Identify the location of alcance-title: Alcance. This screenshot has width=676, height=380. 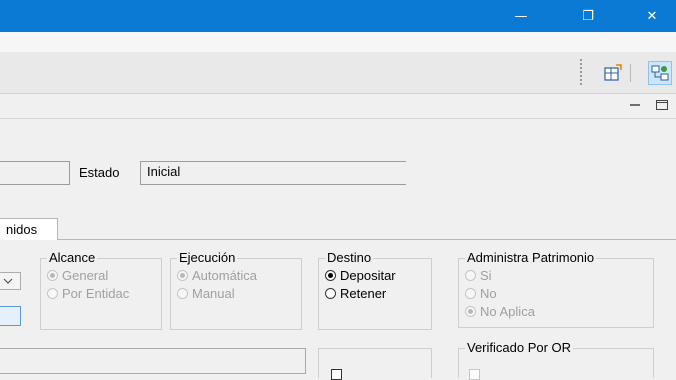
(72, 257).